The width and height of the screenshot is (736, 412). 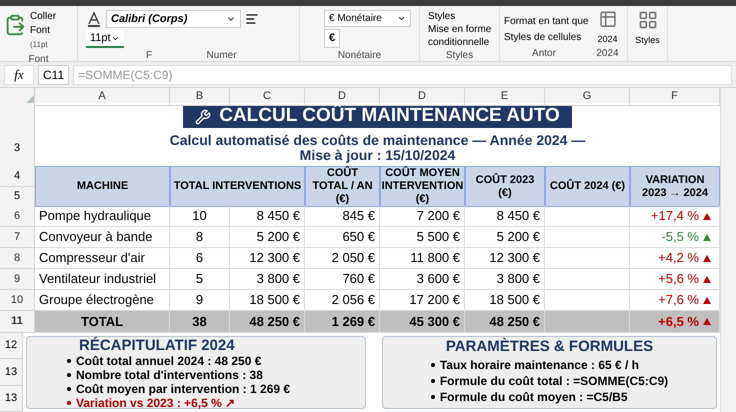 What do you see at coordinates (648, 20) in the screenshot?
I see `cell-styles-icon` at bounding box center [648, 20].